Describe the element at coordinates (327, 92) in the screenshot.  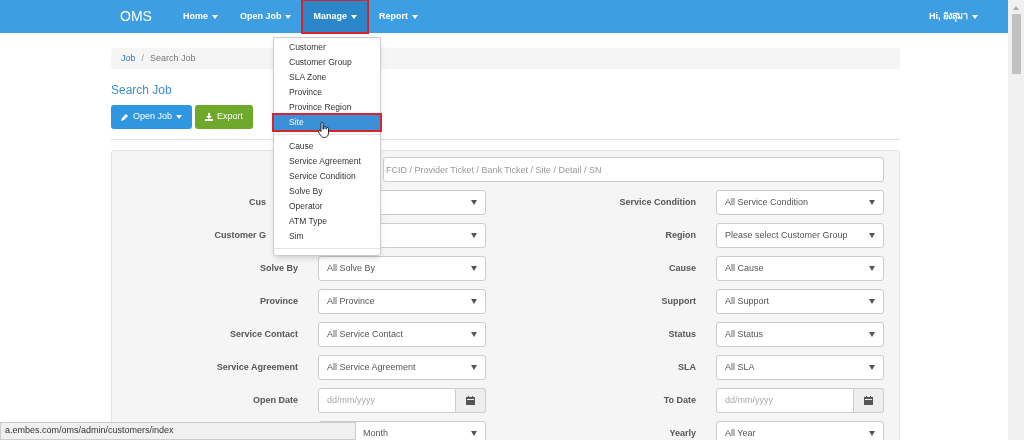
I see `menu-item: Province` at that location.